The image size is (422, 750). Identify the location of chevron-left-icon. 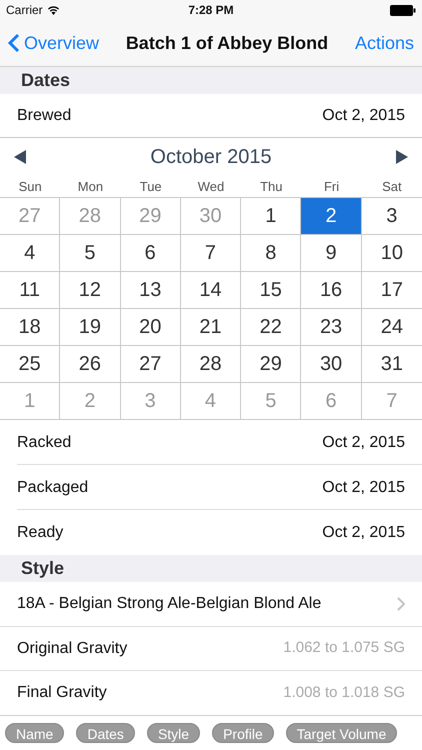
(14, 43).